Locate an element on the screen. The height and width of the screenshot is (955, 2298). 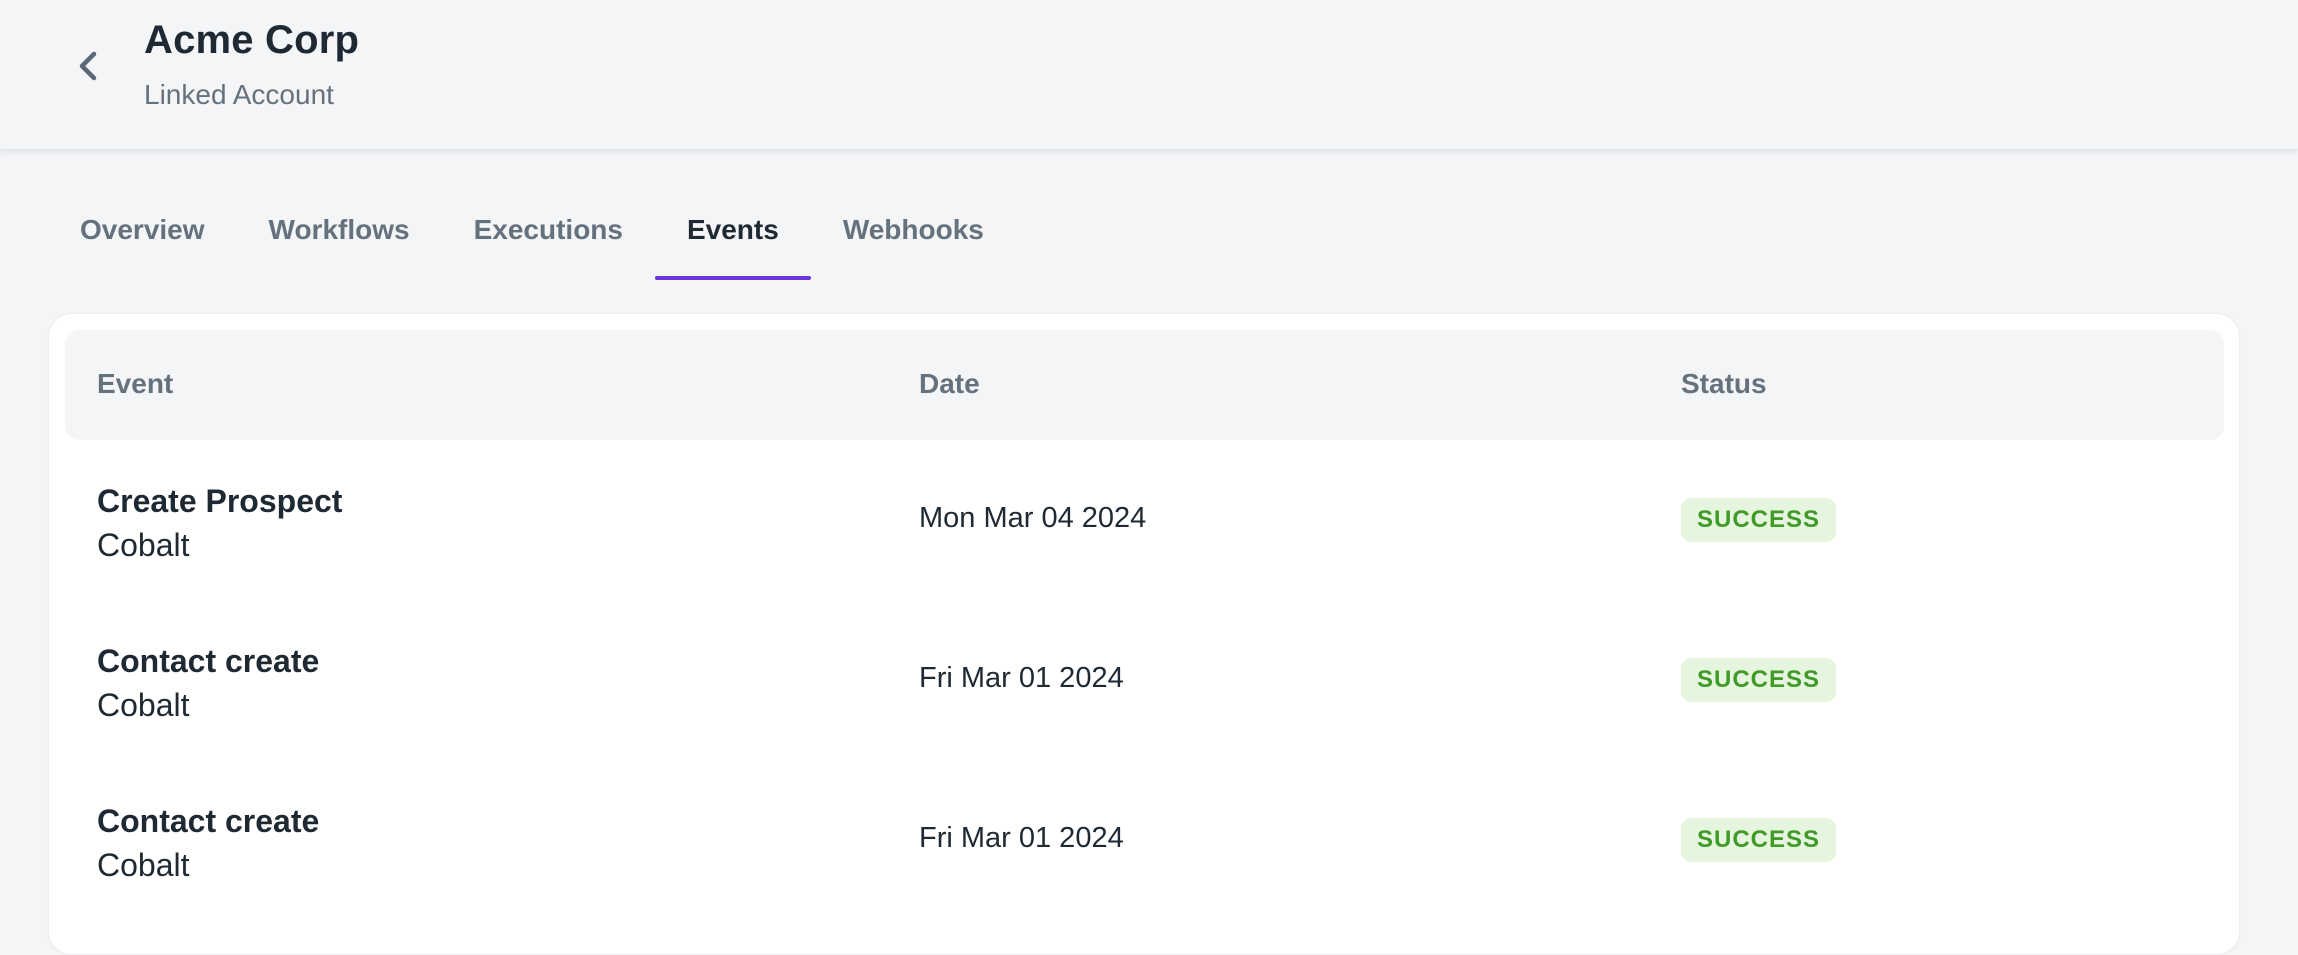
page-title: Acme Corp is located at coordinates (252, 40).